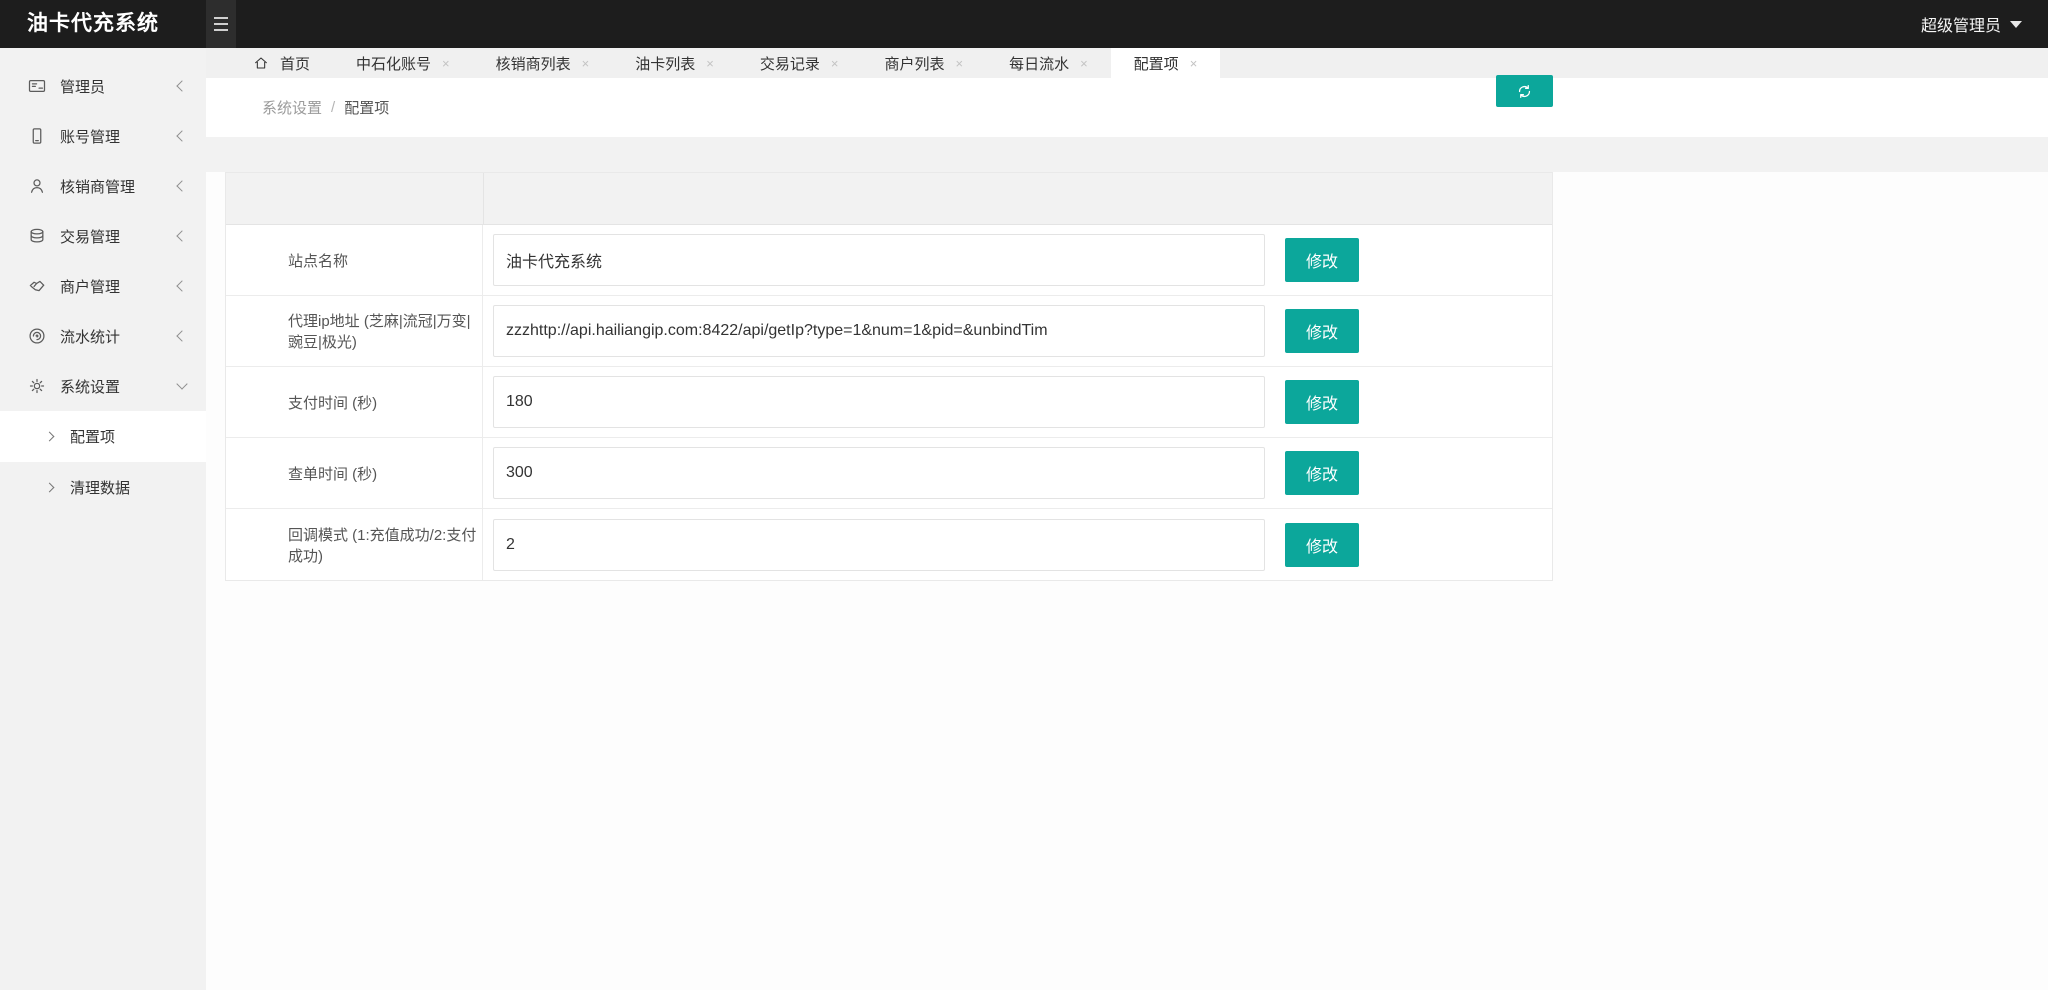 The height and width of the screenshot is (990, 2048). Describe the element at coordinates (1039, 64) in the screenshot. I see `tab-label: 每日流水` at that location.